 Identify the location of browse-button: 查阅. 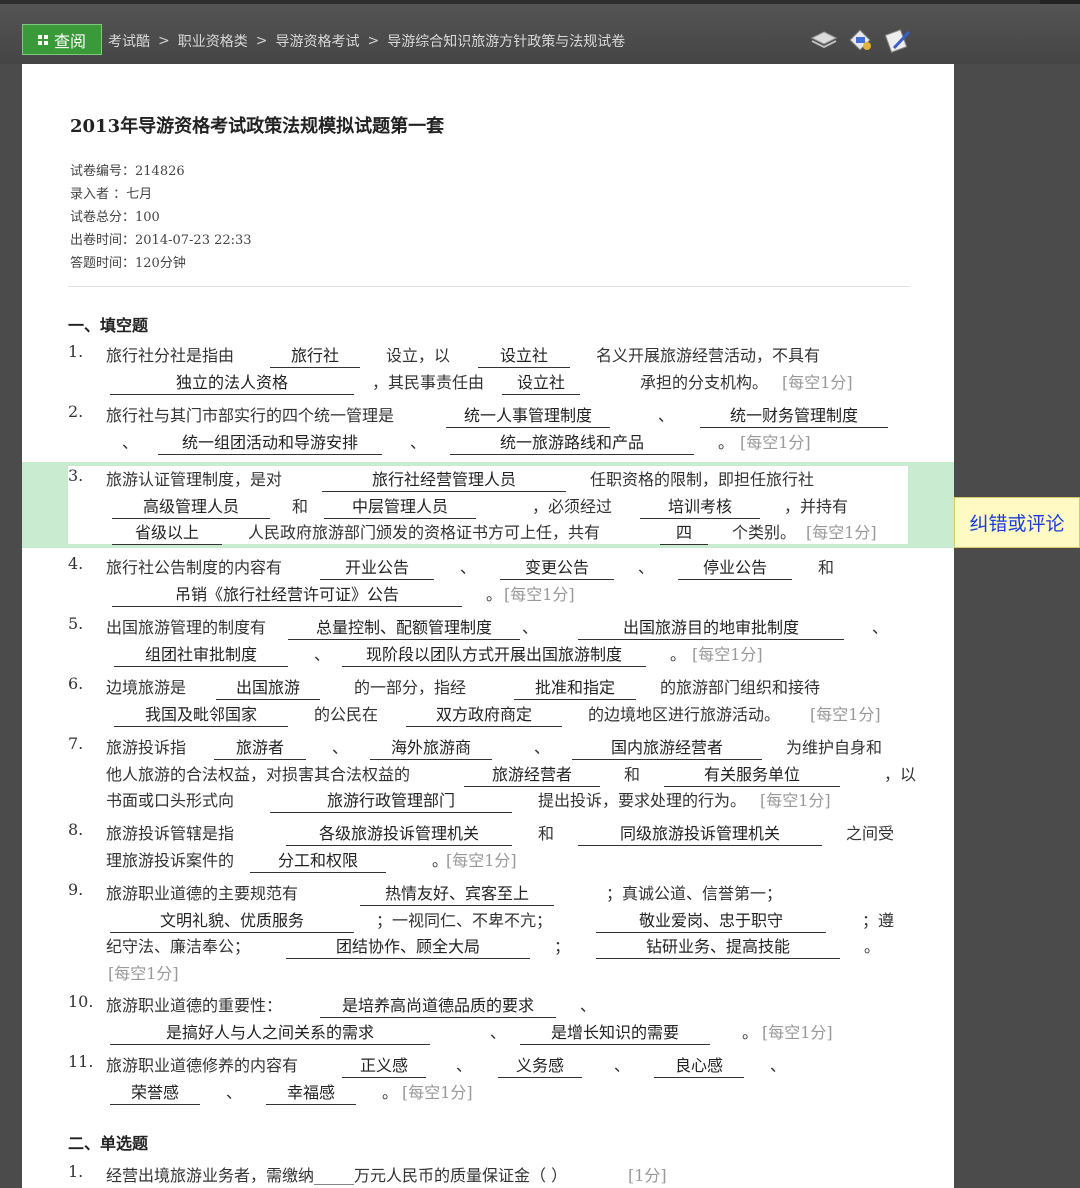
(62, 39).